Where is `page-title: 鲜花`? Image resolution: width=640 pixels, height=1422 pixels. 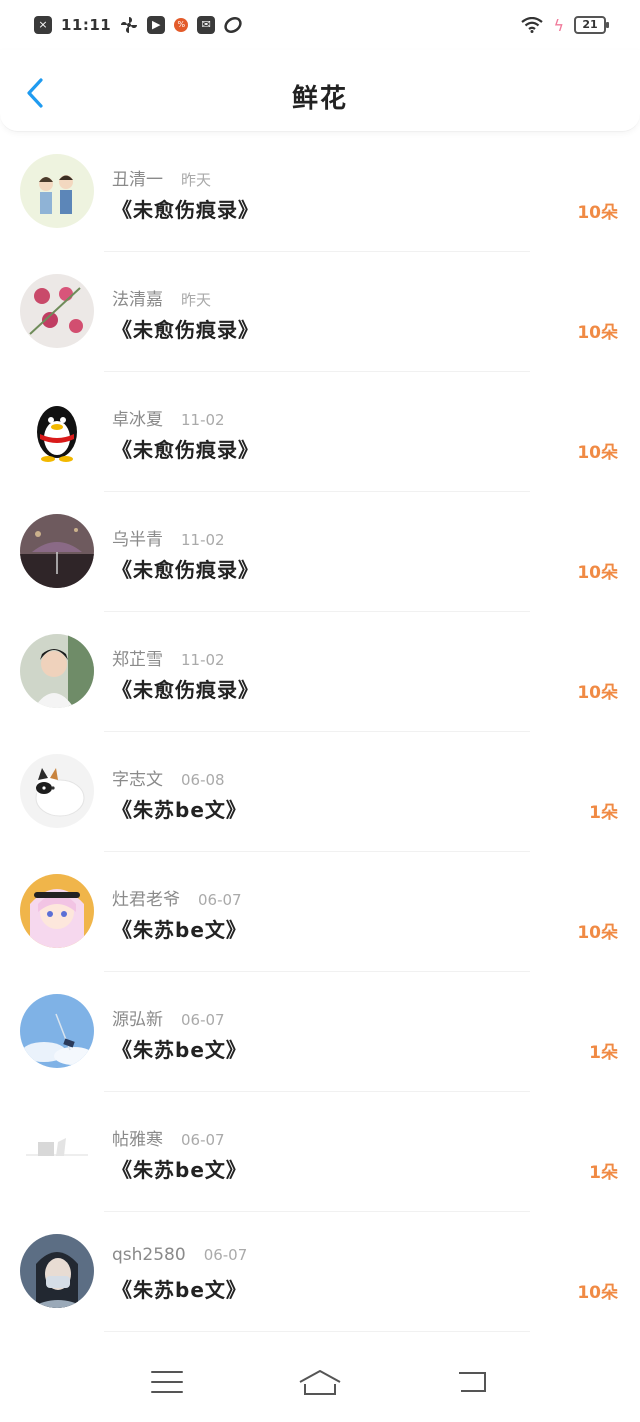
page-title: 鲜花 is located at coordinates (319, 99).